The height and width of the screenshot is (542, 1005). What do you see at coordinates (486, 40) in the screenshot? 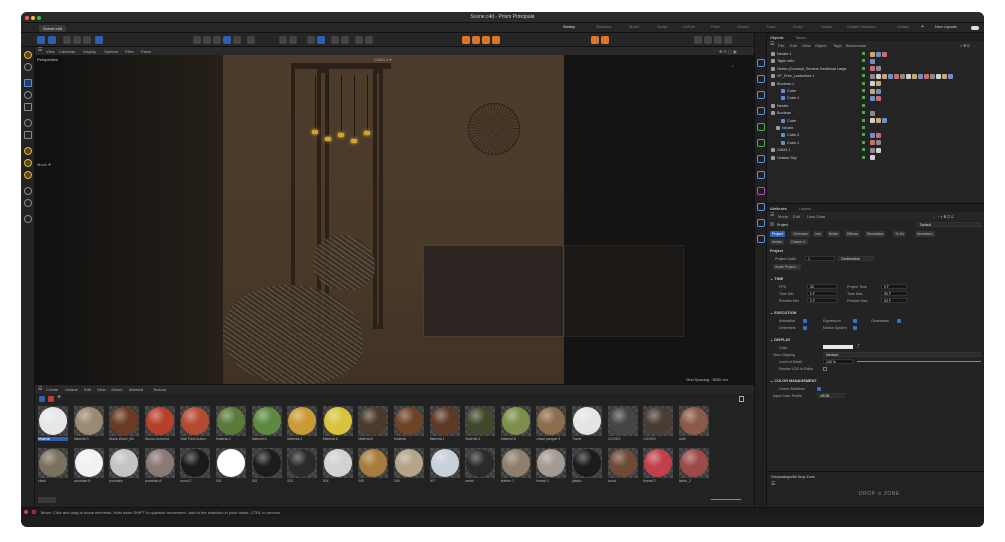
I see `generator-icon` at bounding box center [486, 40].